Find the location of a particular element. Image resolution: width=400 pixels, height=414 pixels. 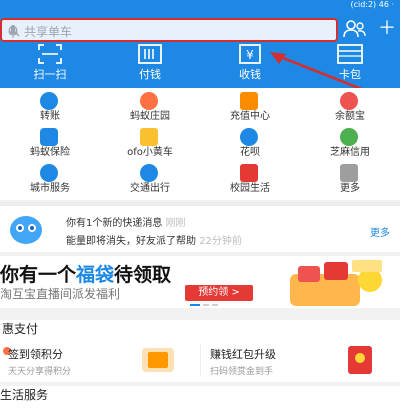

service-more: 更多 is located at coordinates (350, 179).